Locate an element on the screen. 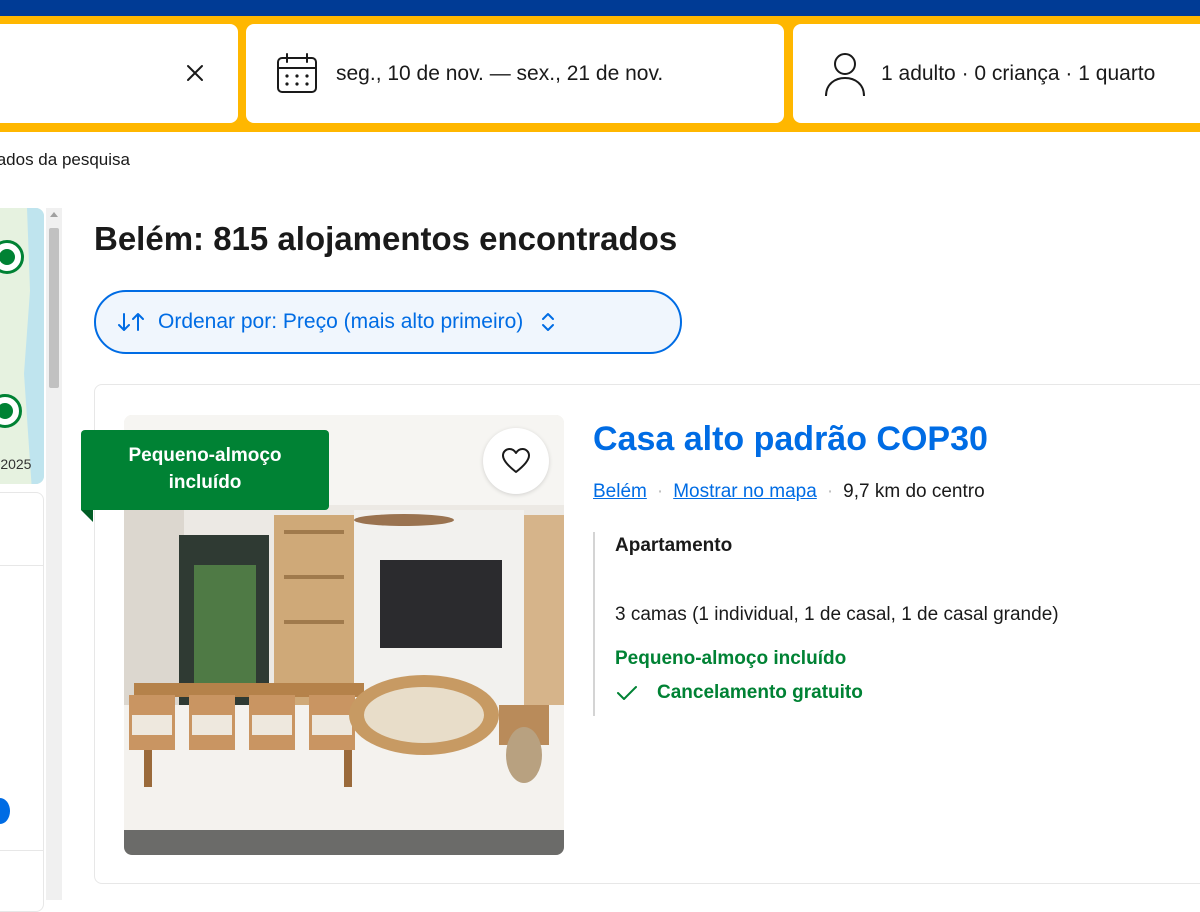 This screenshot has height=912, width=1200. map-preview: ©2025 is located at coordinates (22, 346).